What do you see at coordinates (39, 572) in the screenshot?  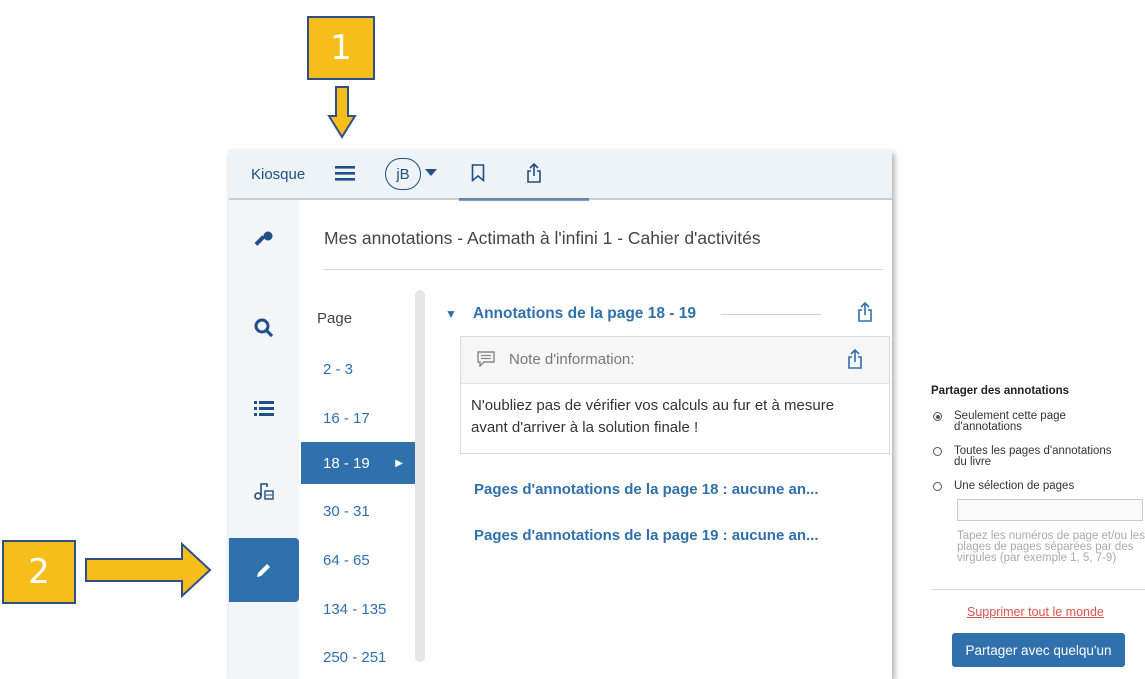 I see `callout-2: 2` at bounding box center [39, 572].